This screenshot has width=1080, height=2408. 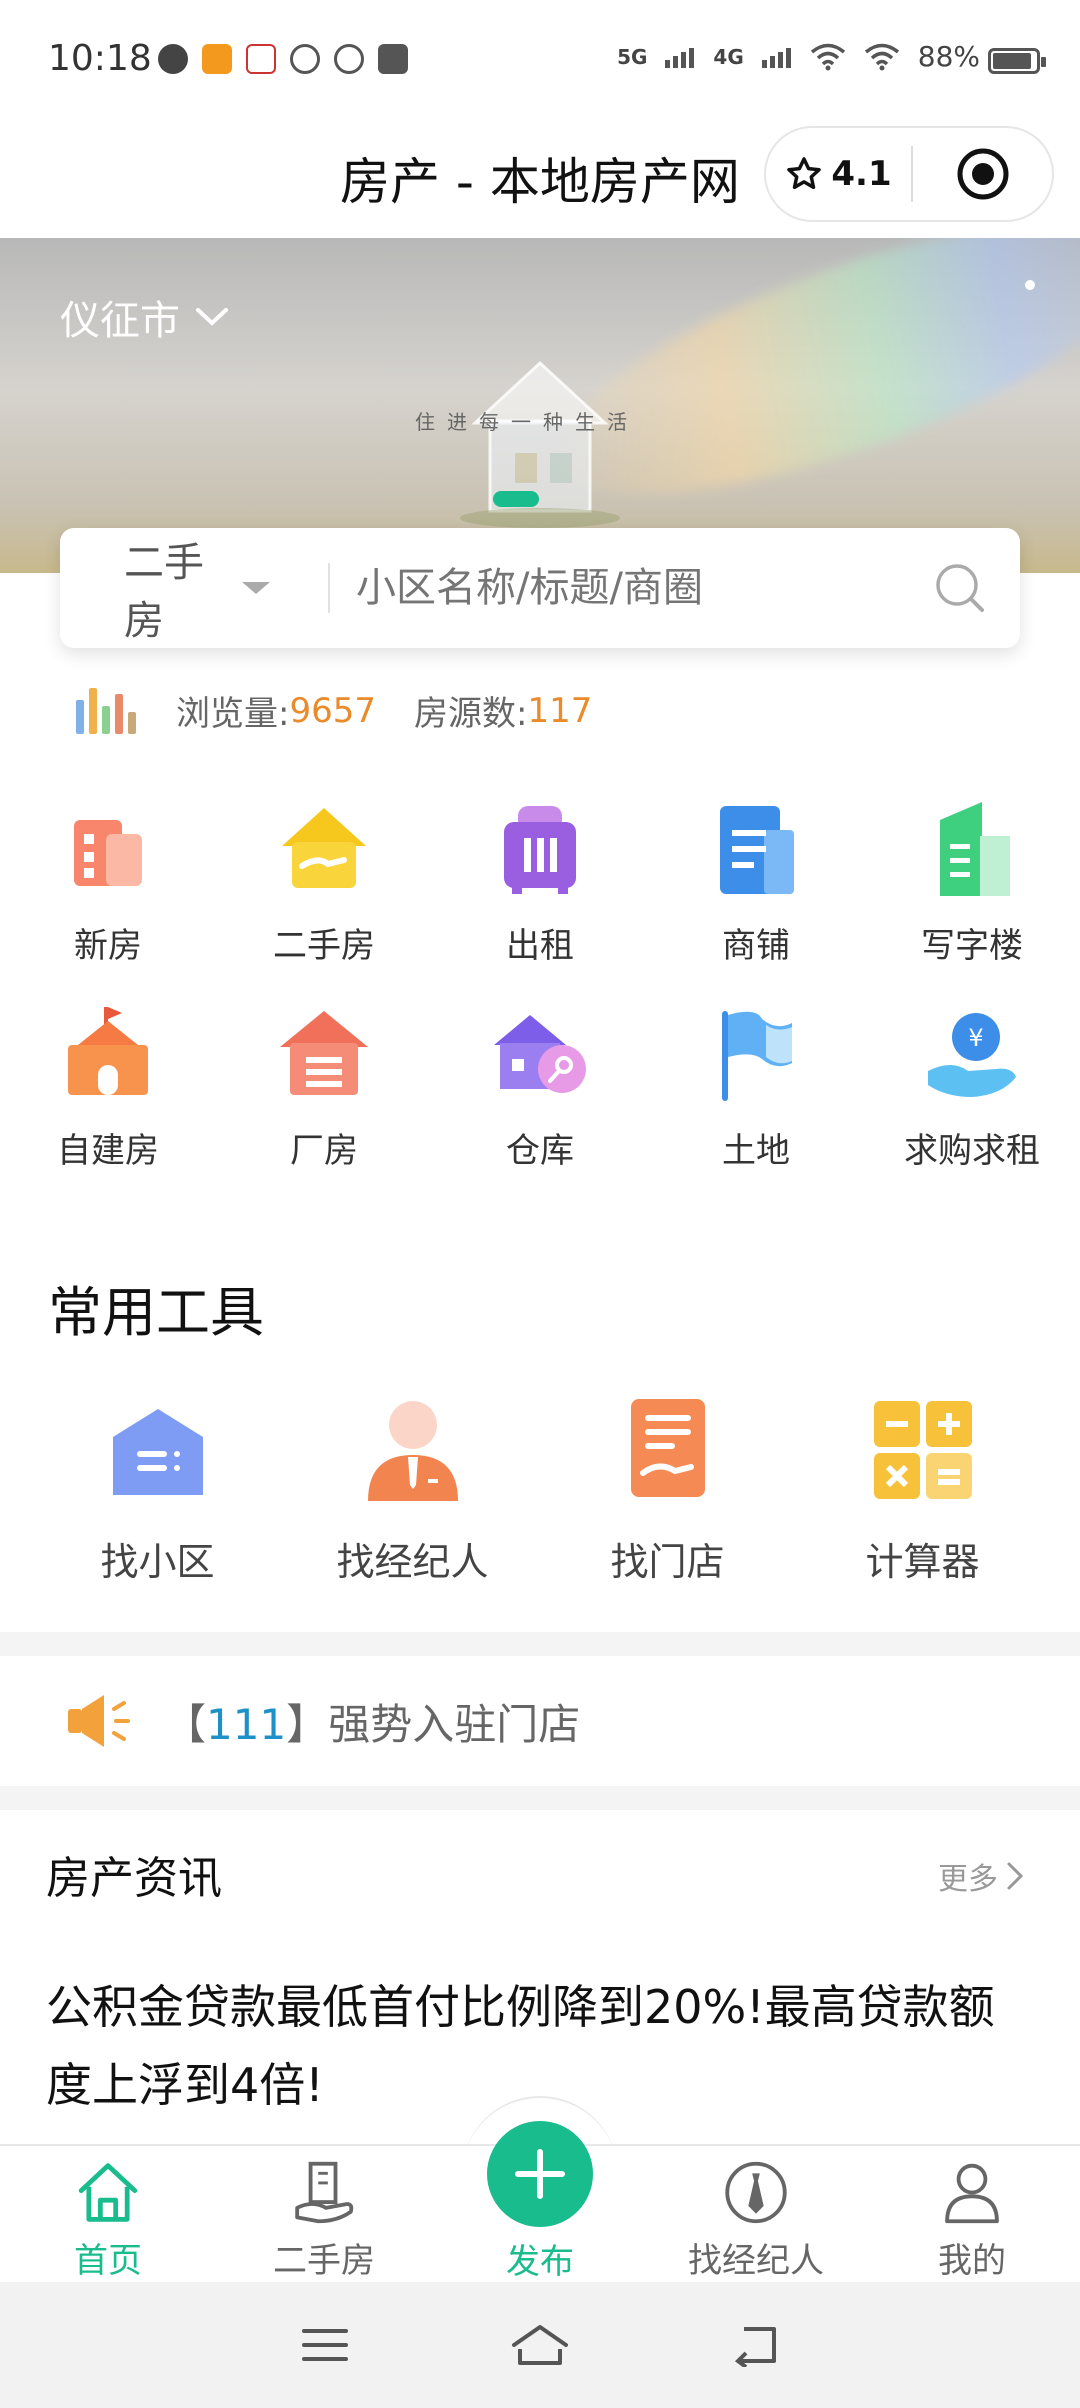 What do you see at coordinates (972, 1055) in the screenshot?
I see `wanted-icon: ¥` at bounding box center [972, 1055].